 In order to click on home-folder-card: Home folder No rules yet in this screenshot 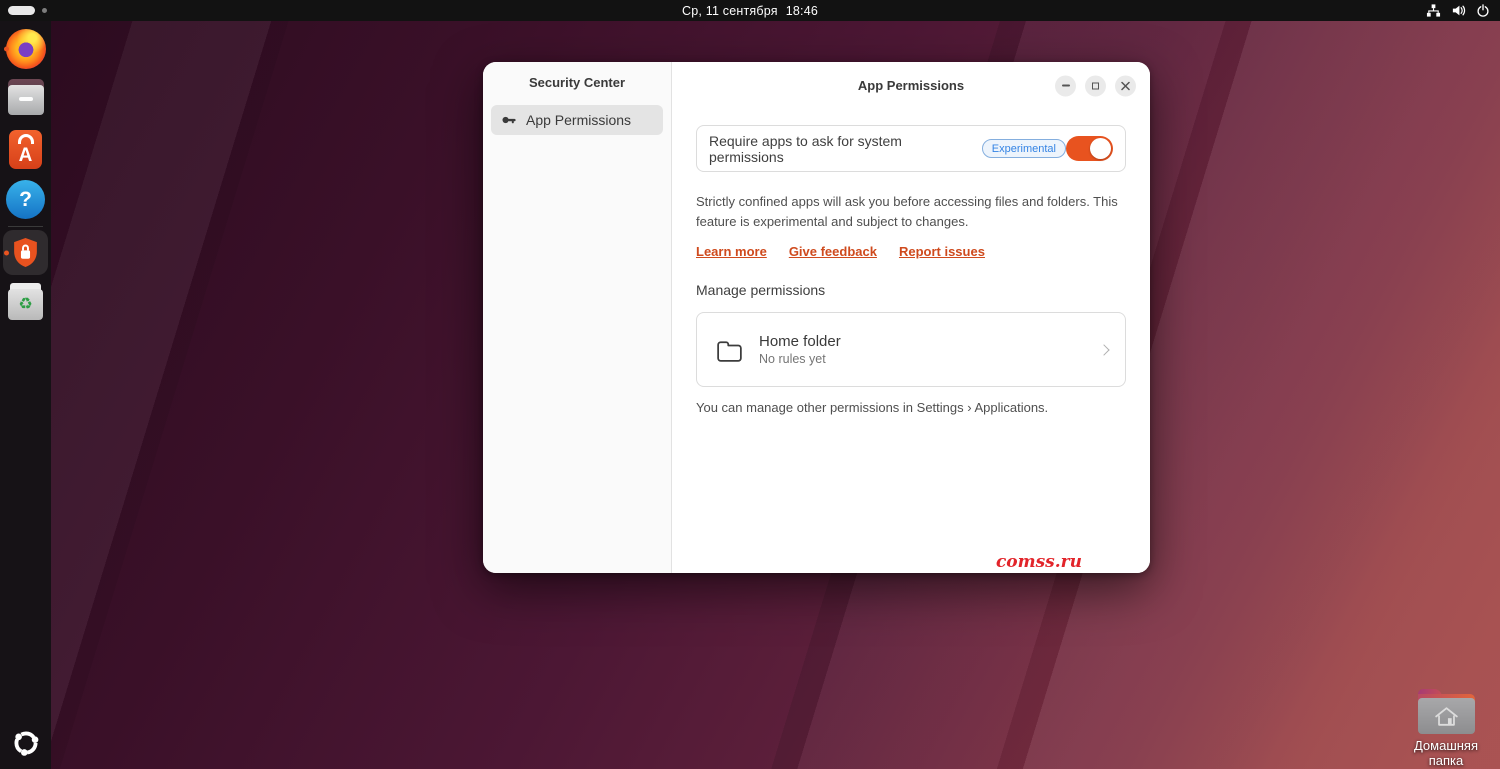, I will do `click(911, 349)`.